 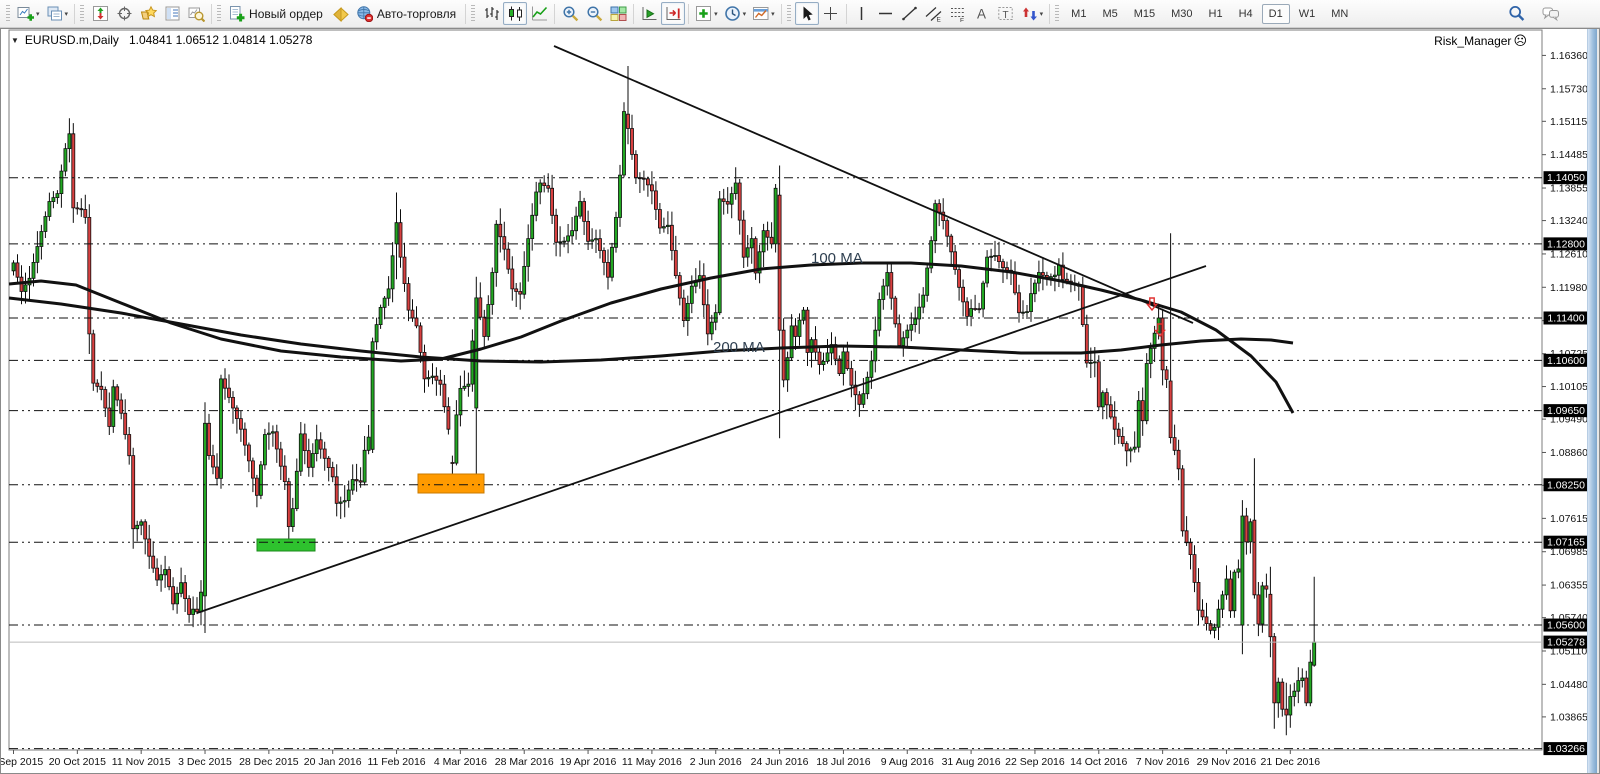 I want to click on svg-text: F, so click(x=962, y=20).